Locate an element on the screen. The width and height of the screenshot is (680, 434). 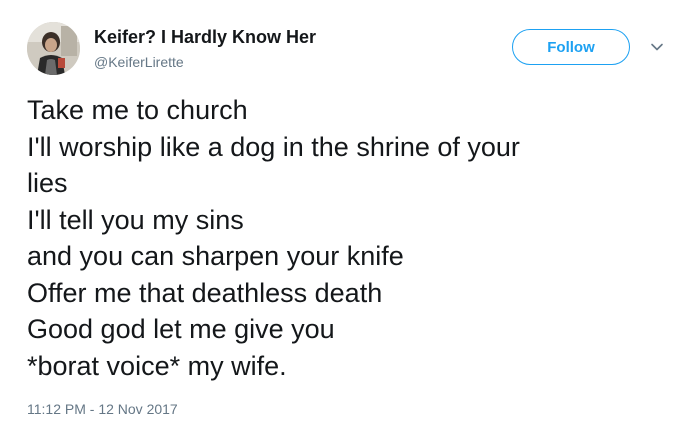
tweet-line: lies is located at coordinates (47, 183).